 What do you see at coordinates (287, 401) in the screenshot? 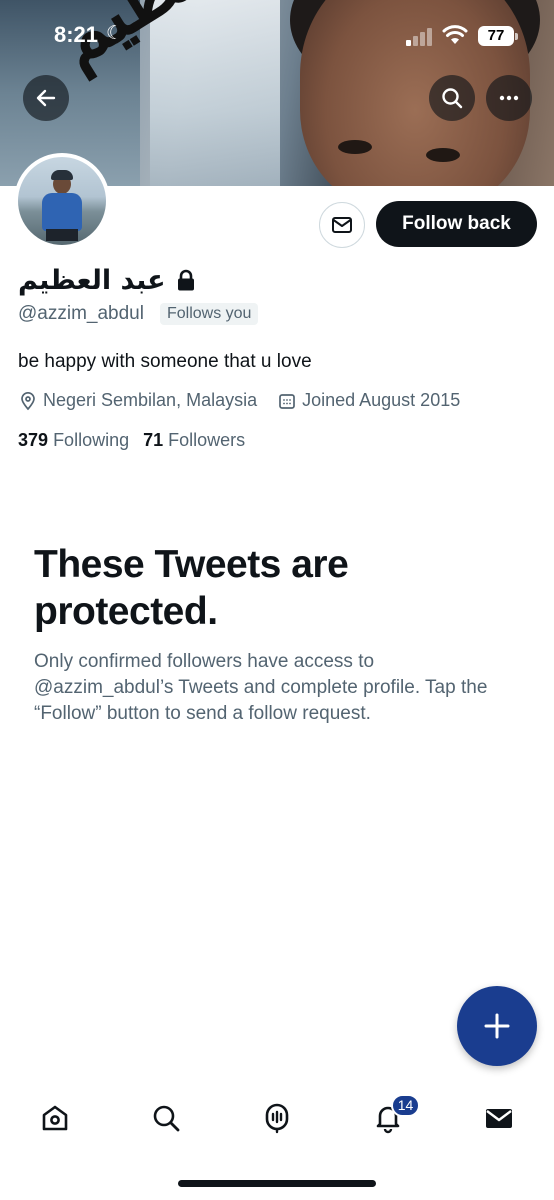
I see `calendar-icon` at bounding box center [287, 401].